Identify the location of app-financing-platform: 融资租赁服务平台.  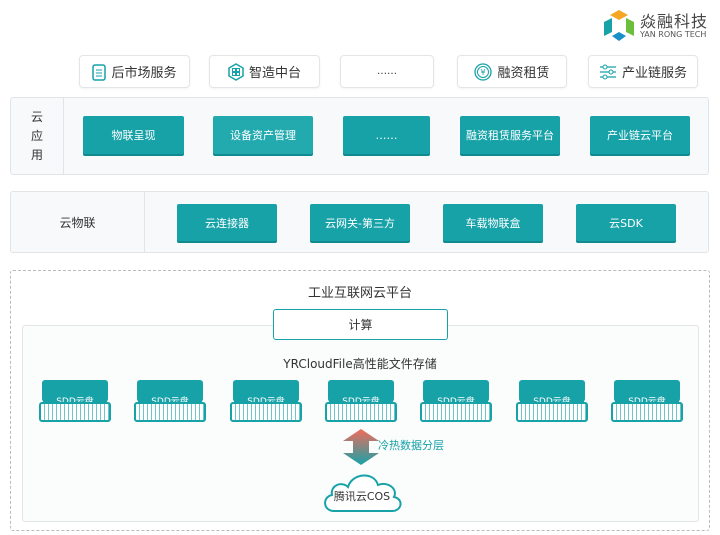
(510, 135).